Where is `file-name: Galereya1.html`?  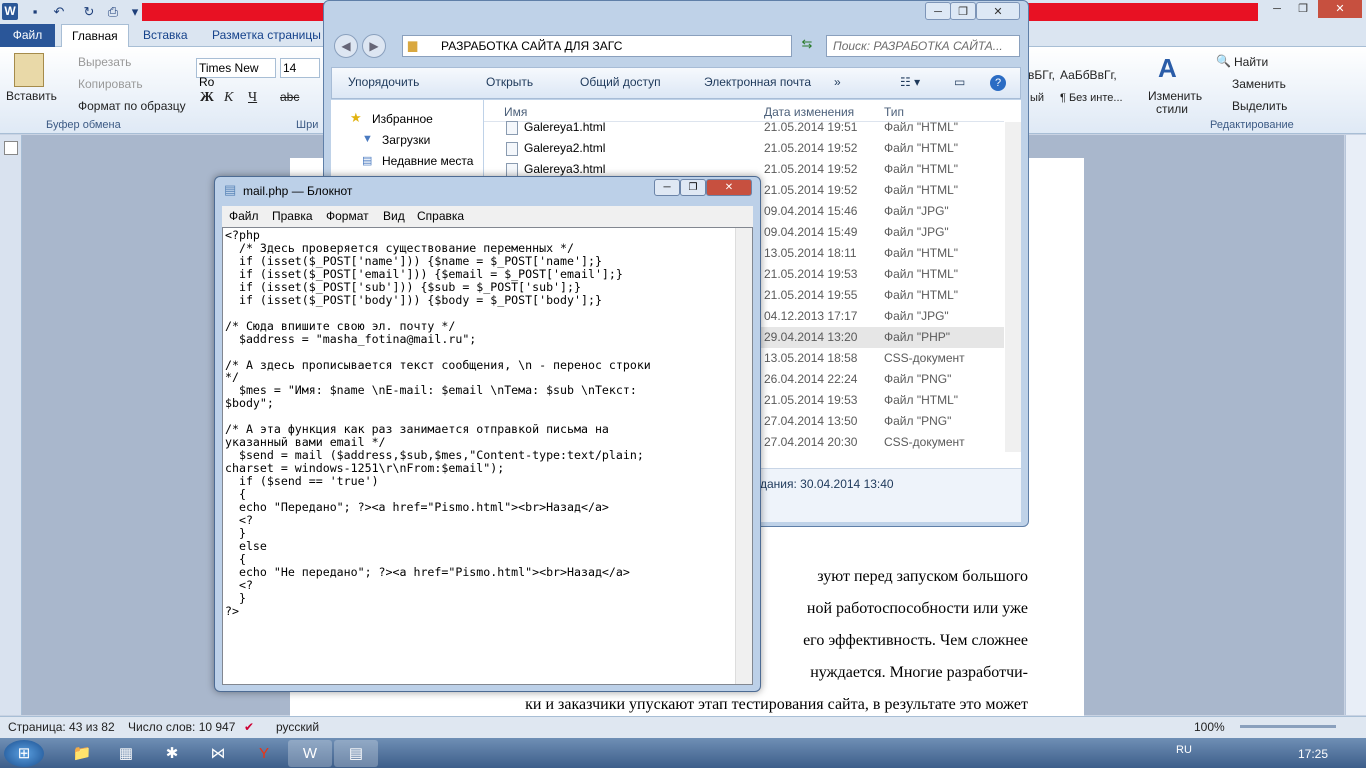 file-name: Galereya1.html is located at coordinates (565, 127).